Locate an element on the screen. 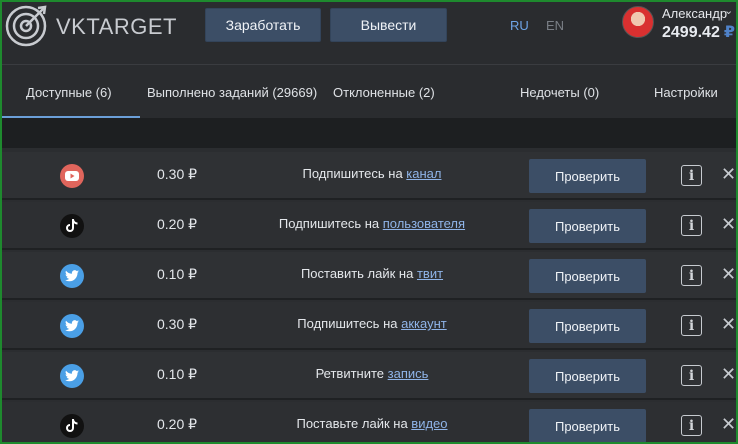  task-text: Подпишитесь на пользователя is located at coordinates (372, 223).